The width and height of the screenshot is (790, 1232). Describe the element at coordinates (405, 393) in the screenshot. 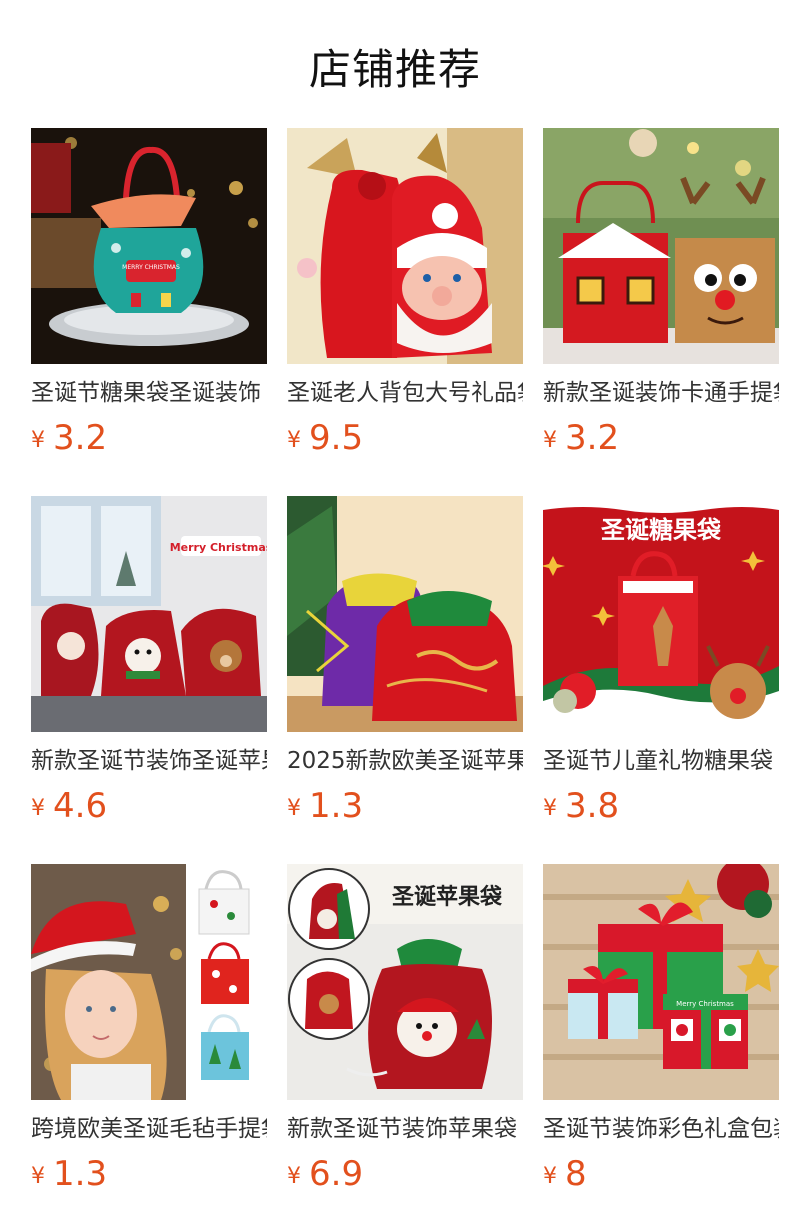

I see `product-name: 圣诞老人背包大号礼品袋` at that location.